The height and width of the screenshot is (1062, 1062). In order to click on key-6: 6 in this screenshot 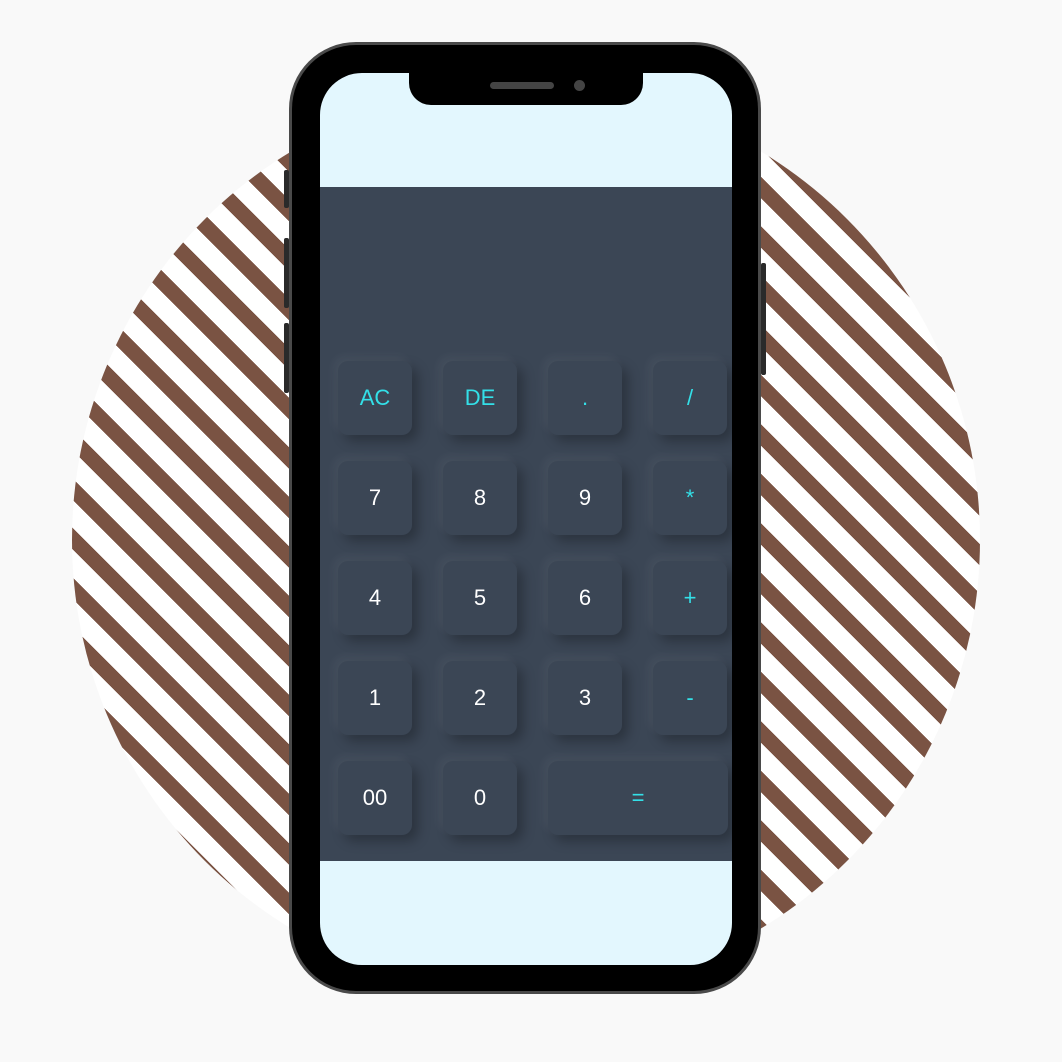, I will do `click(585, 598)`.